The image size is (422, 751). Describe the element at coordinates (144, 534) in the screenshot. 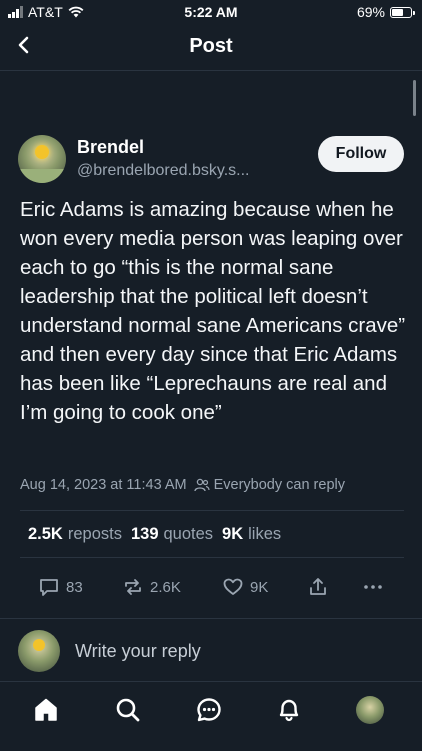

I see `quotes-count: 139` at that location.